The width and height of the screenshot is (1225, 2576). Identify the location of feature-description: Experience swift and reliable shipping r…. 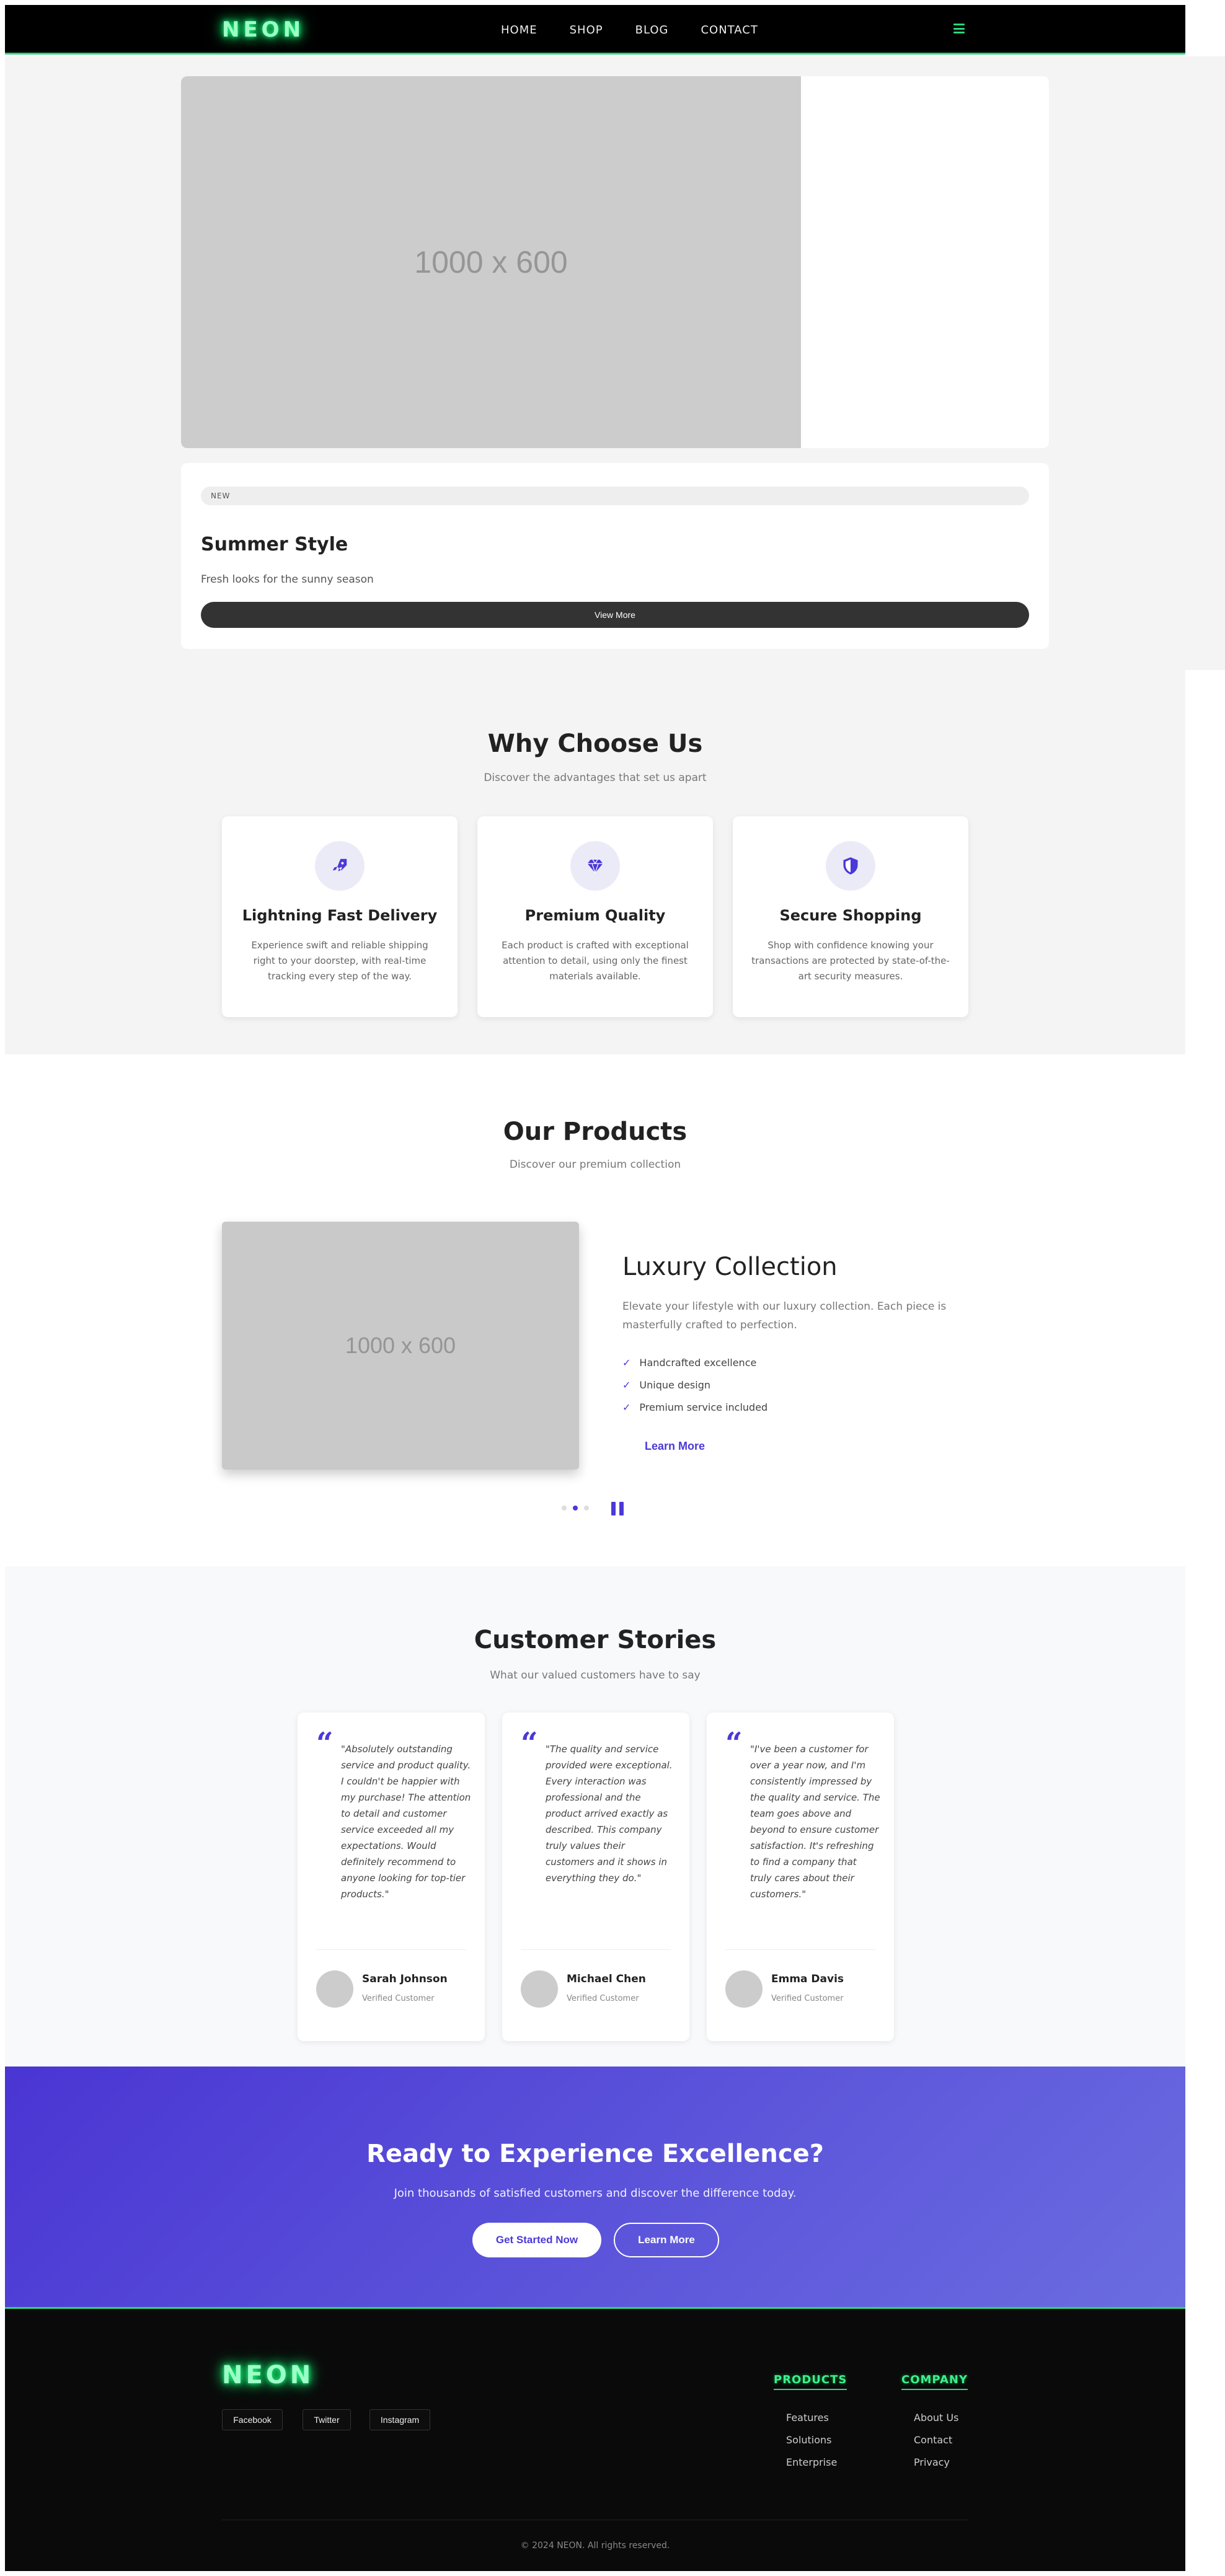
(340, 961).